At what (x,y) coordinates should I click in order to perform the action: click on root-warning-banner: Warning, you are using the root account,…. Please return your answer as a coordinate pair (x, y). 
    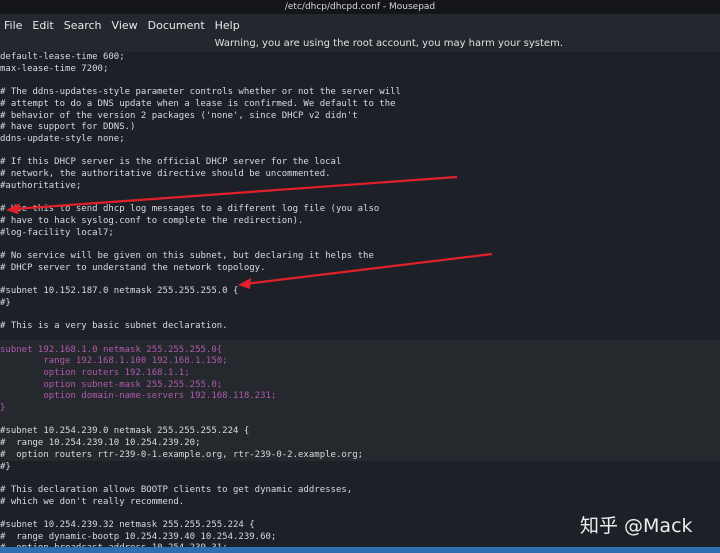
    Looking at the image, I should click on (360, 44).